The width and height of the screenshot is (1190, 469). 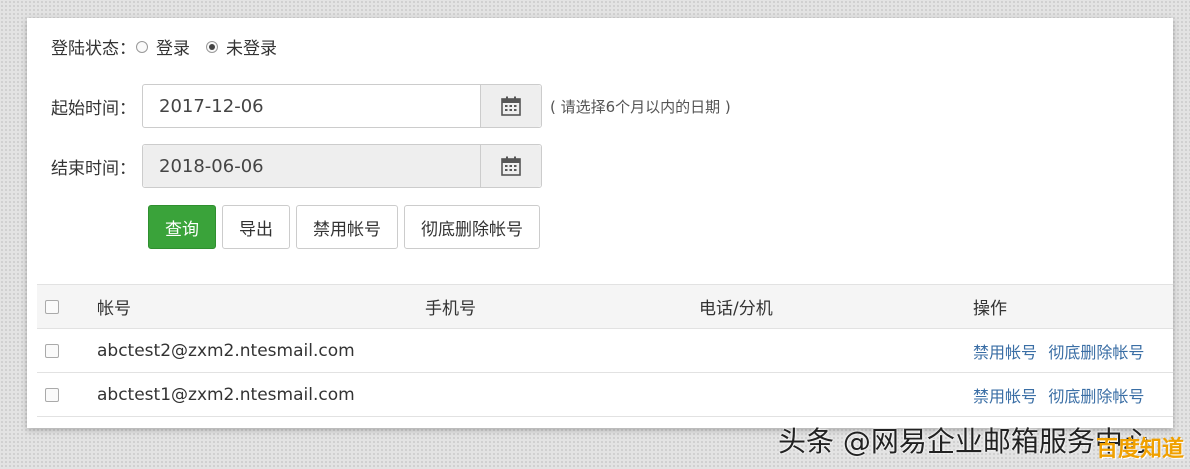 I want to click on end-date-row: 结束时间：, so click(x=296, y=166).